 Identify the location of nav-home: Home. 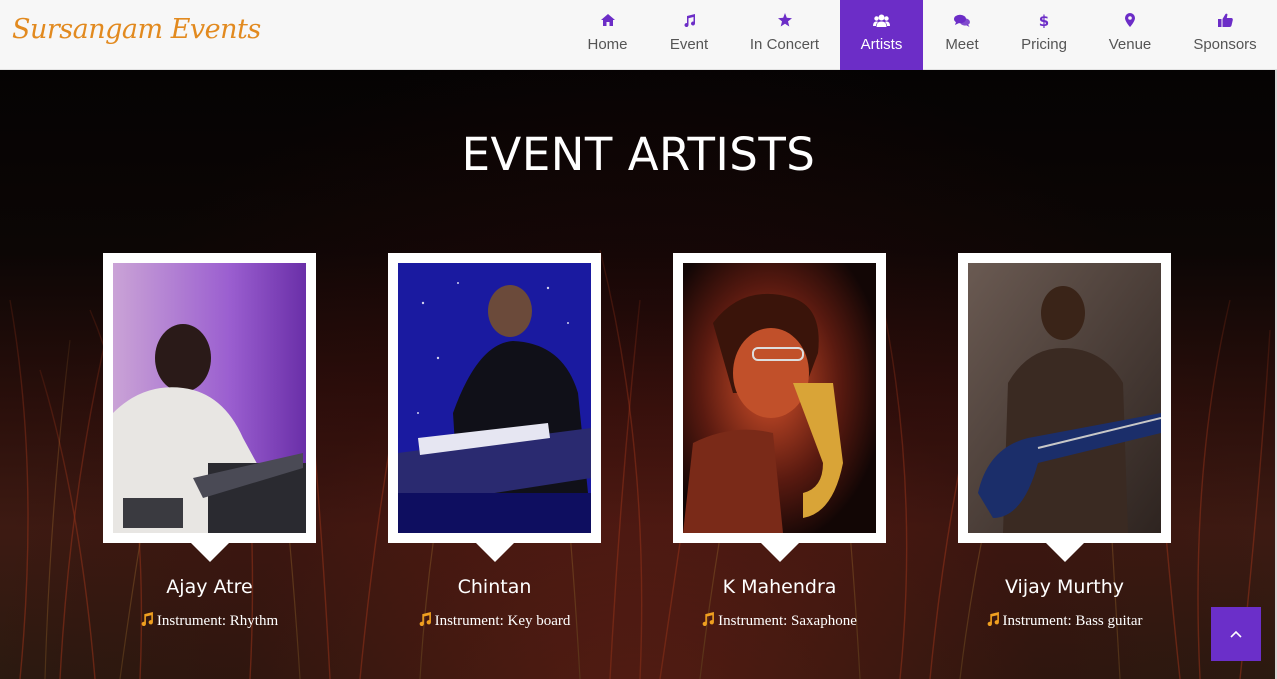
(607, 35).